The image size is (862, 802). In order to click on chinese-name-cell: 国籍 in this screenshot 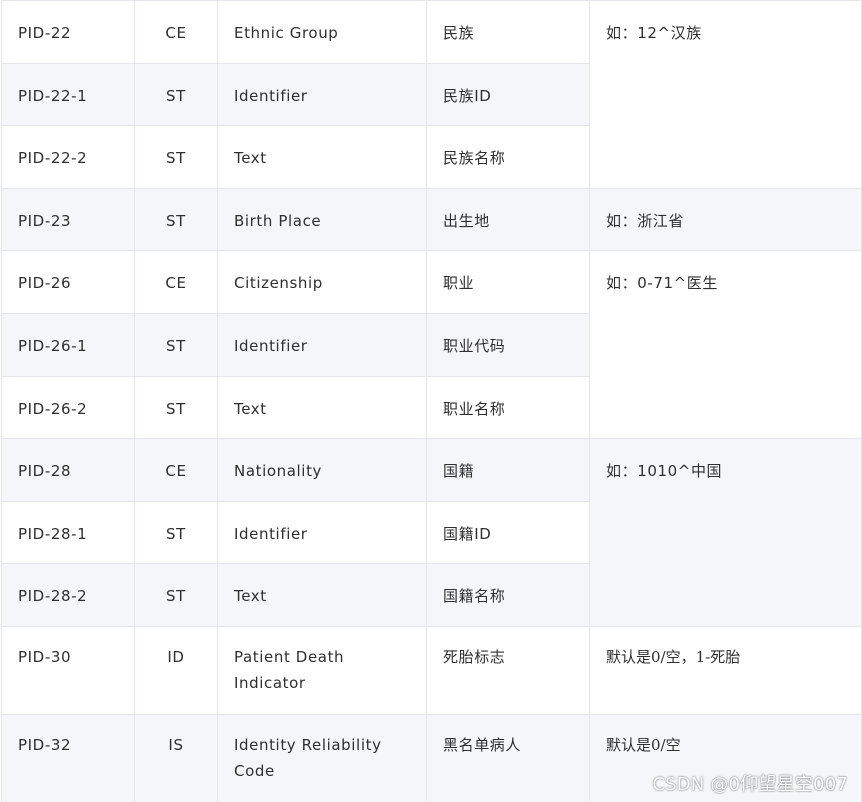, I will do `click(508, 470)`.